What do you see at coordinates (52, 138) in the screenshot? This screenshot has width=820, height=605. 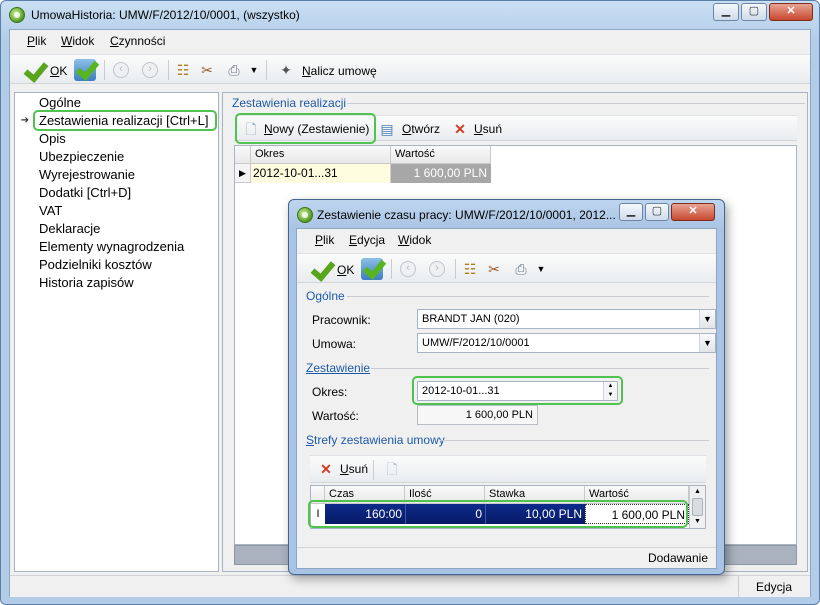 I see `nav-item-opis: Opis` at bounding box center [52, 138].